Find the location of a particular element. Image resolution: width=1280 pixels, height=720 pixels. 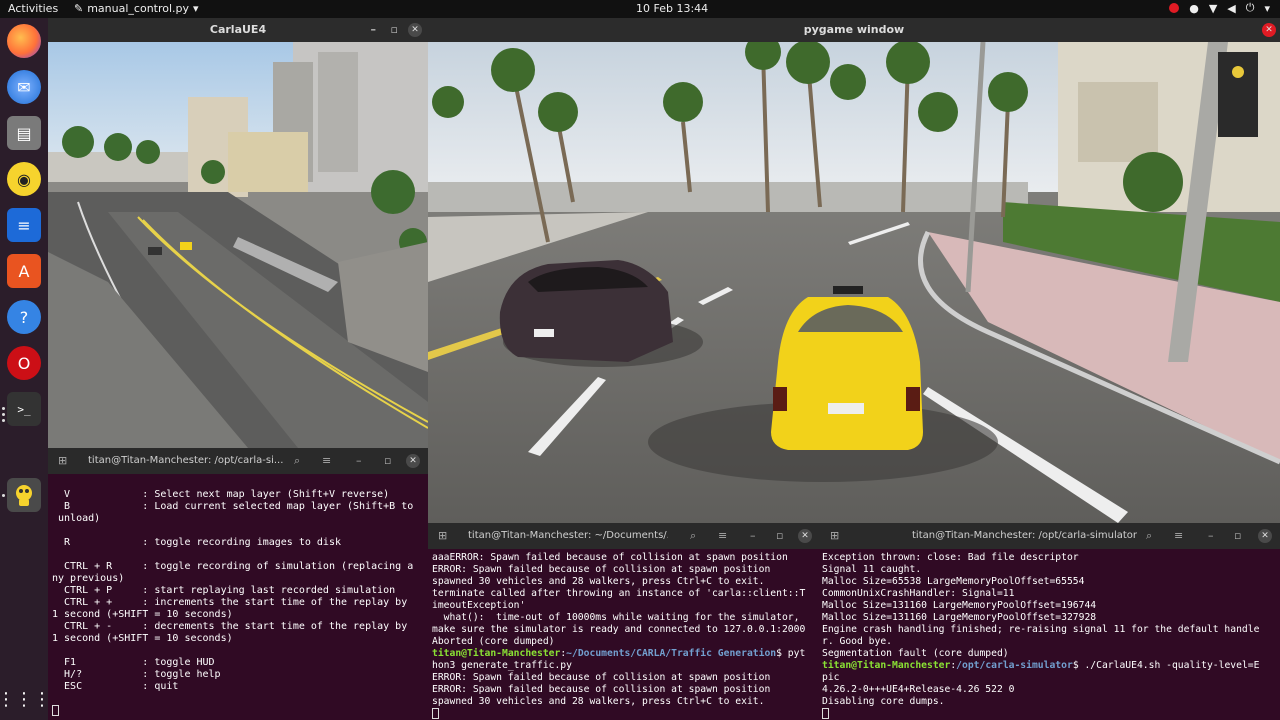

system-tray: ● ▼ ◀ ⏻ ▾ is located at coordinates (1219, 8).